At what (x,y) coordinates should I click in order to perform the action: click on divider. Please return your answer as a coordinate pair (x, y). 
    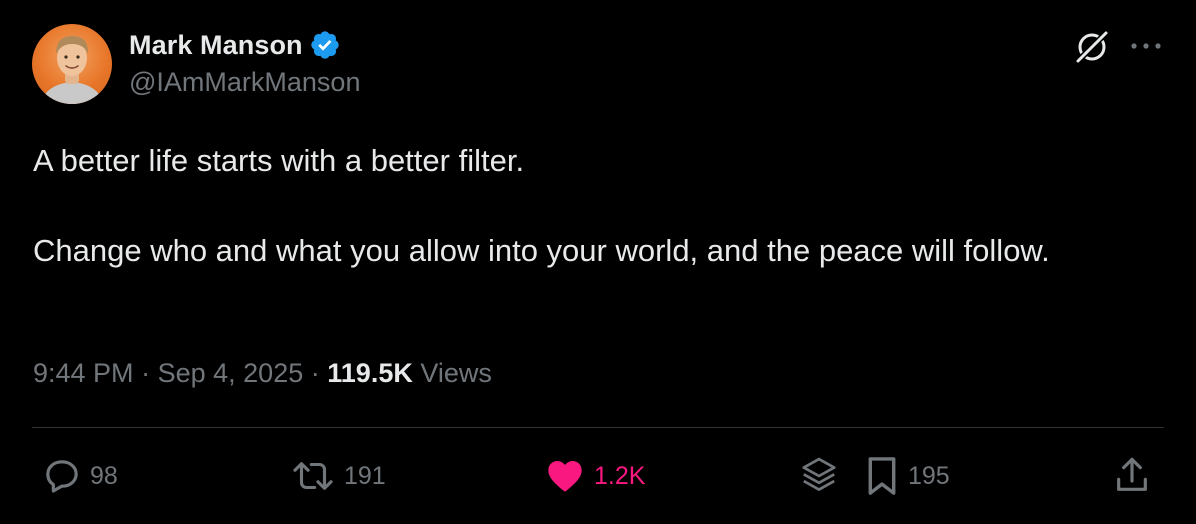
    Looking at the image, I should click on (598, 427).